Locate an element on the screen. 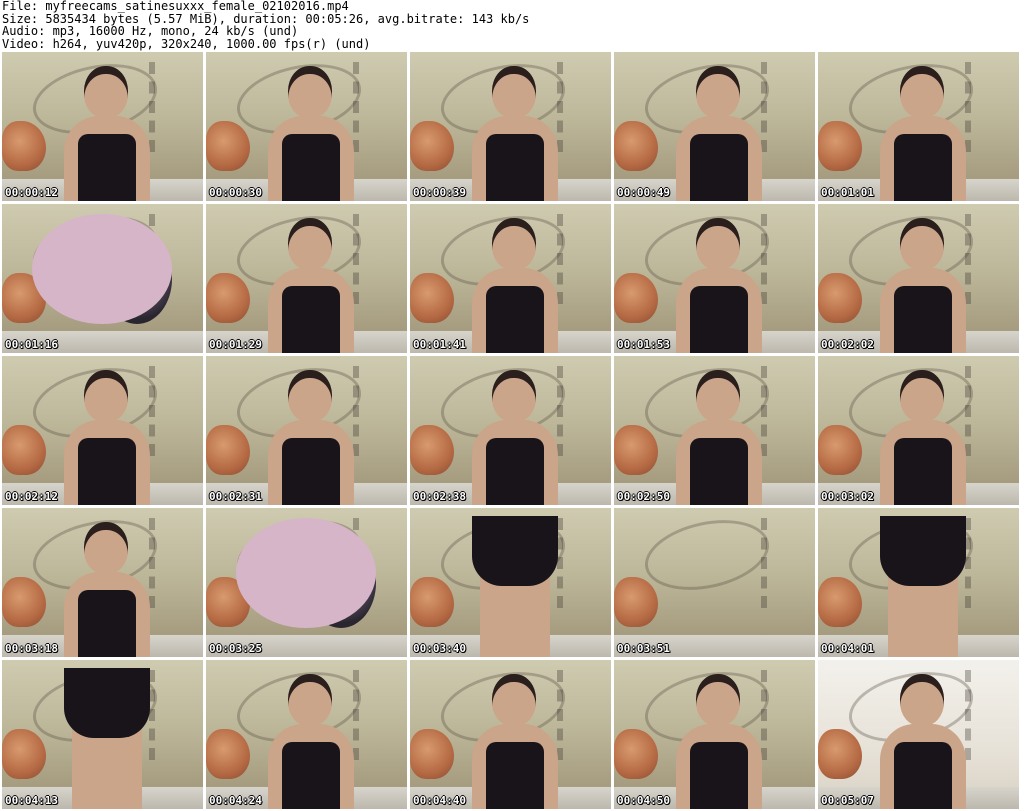 Image resolution: width=1024 pixels, height=811 pixels. video-thumbnail: 00:01:53 is located at coordinates (714, 278).